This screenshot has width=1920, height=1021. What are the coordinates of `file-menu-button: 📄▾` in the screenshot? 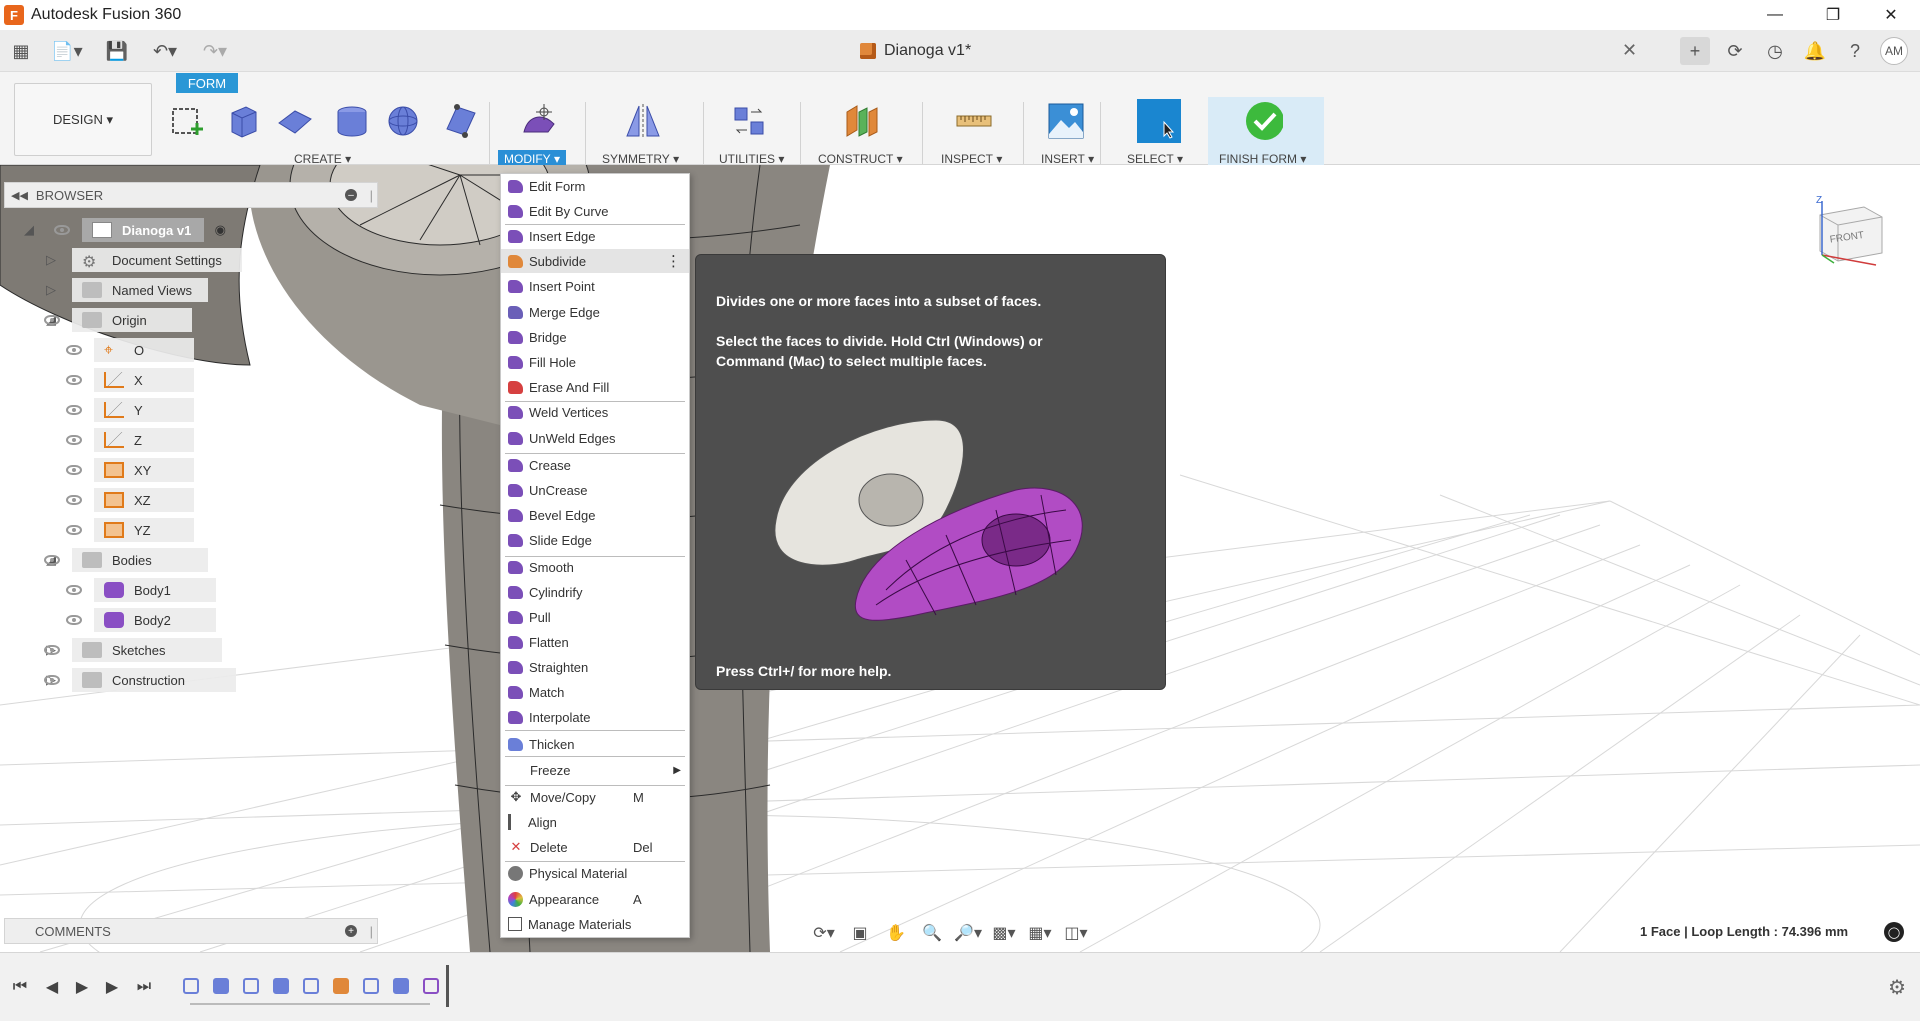 It's located at (67, 51).